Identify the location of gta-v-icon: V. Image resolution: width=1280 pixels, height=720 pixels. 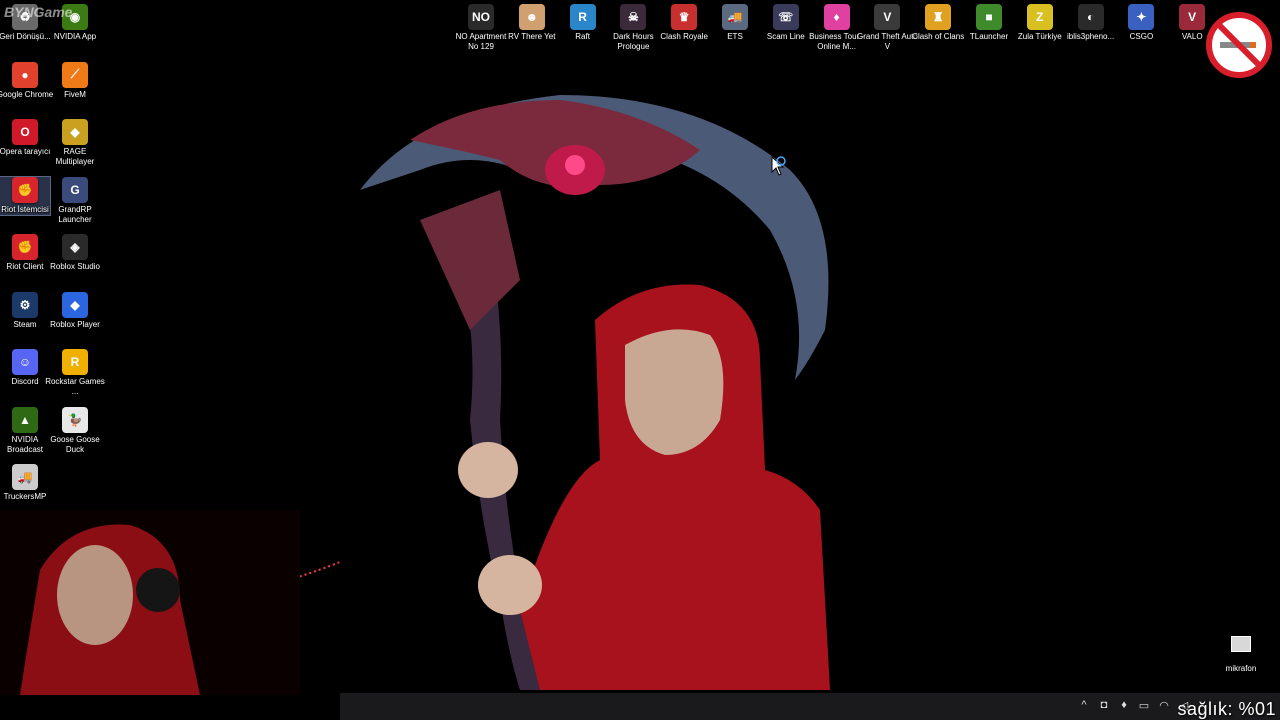
(887, 17).